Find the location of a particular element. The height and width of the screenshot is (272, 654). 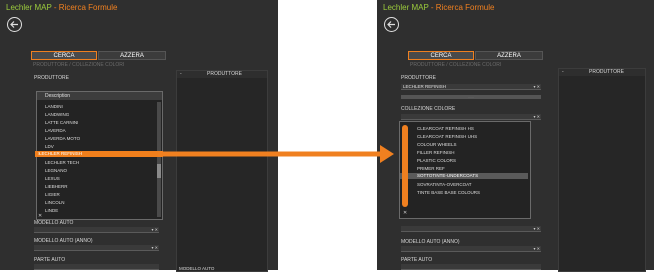

connector-arrow-icon is located at coordinates (276, 154).